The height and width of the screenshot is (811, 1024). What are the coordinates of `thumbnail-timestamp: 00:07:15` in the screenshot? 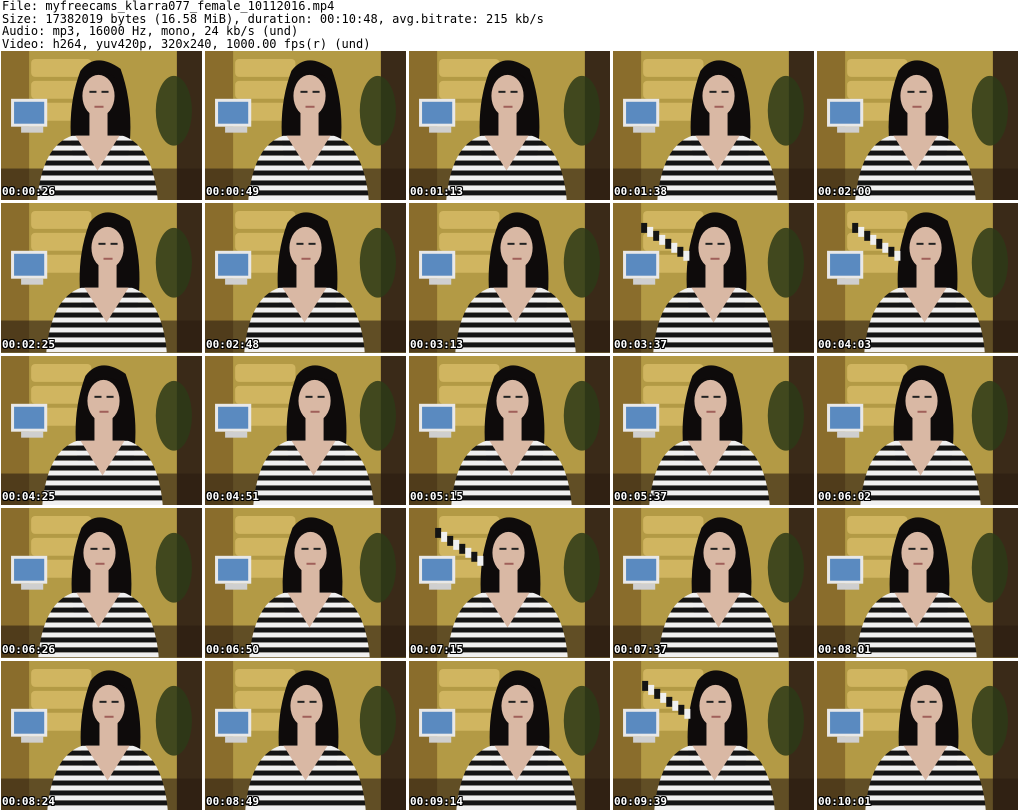 It's located at (436, 649).